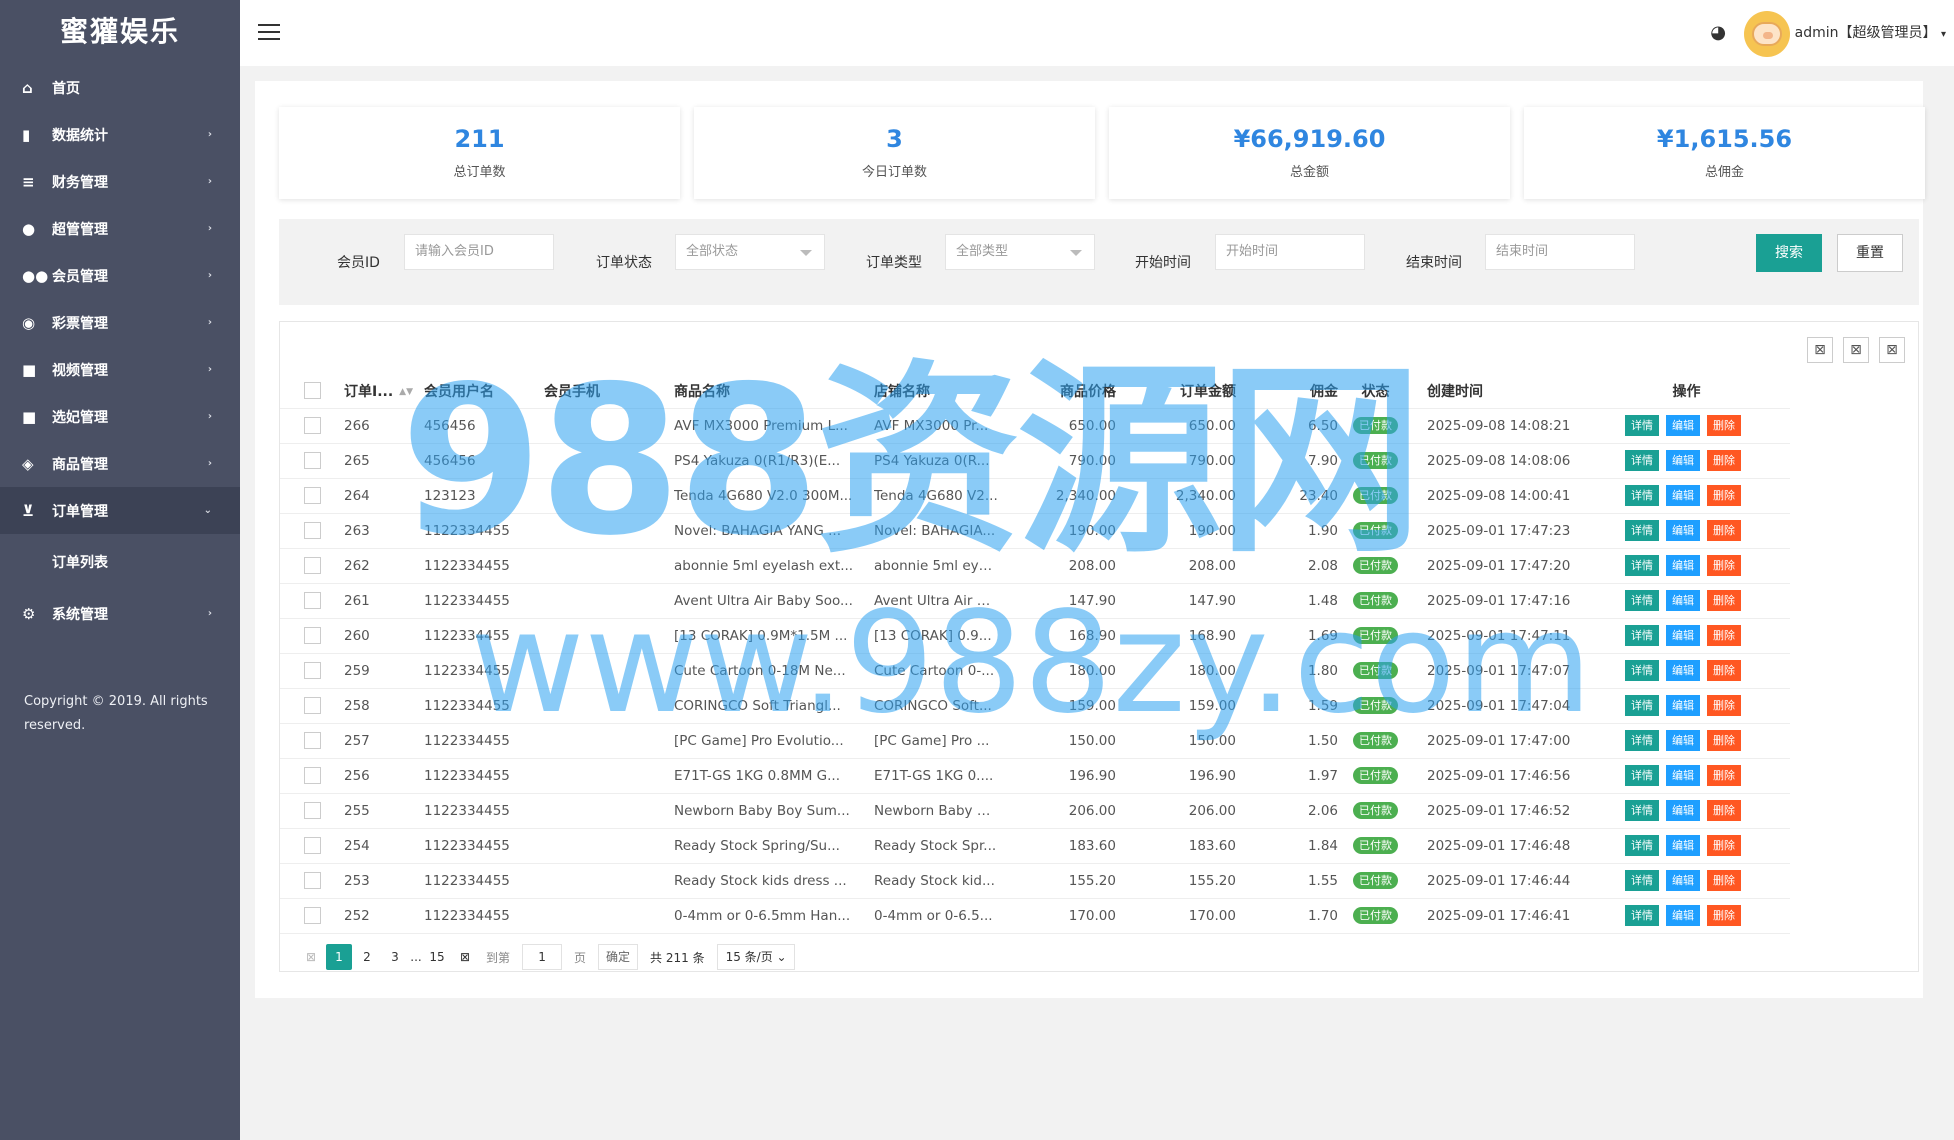 This screenshot has width=1954, height=1140. I want to click on sidebar-item-lottery: ◉ 彩票管理 ›, so click(120, 322).